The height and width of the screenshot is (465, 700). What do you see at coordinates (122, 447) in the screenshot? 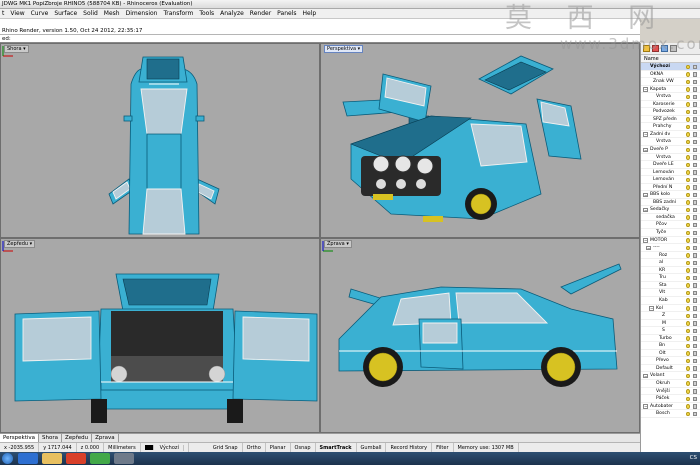
I see `units: Millimeters` at bounding box center [122, 447].